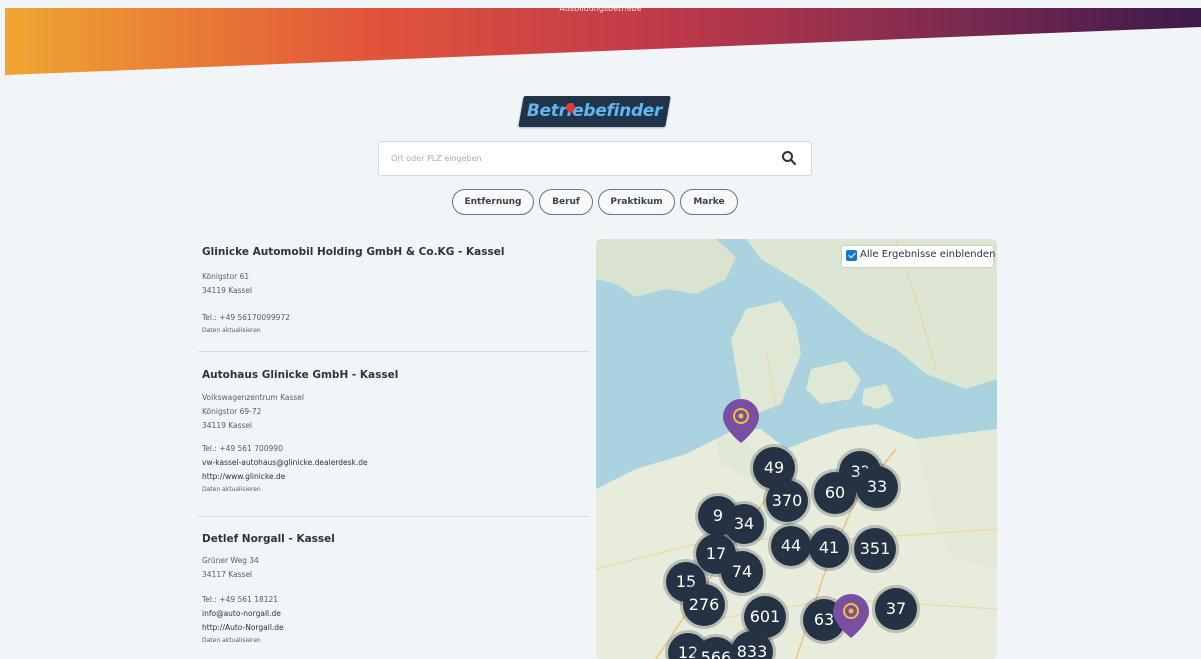 The image size is (1201, 659). I want to click on map-cluster-marker: 276, so click(704, 605).